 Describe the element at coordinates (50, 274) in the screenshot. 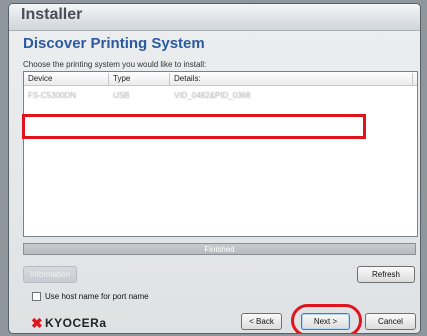

I see `information-button: Information` at that location.